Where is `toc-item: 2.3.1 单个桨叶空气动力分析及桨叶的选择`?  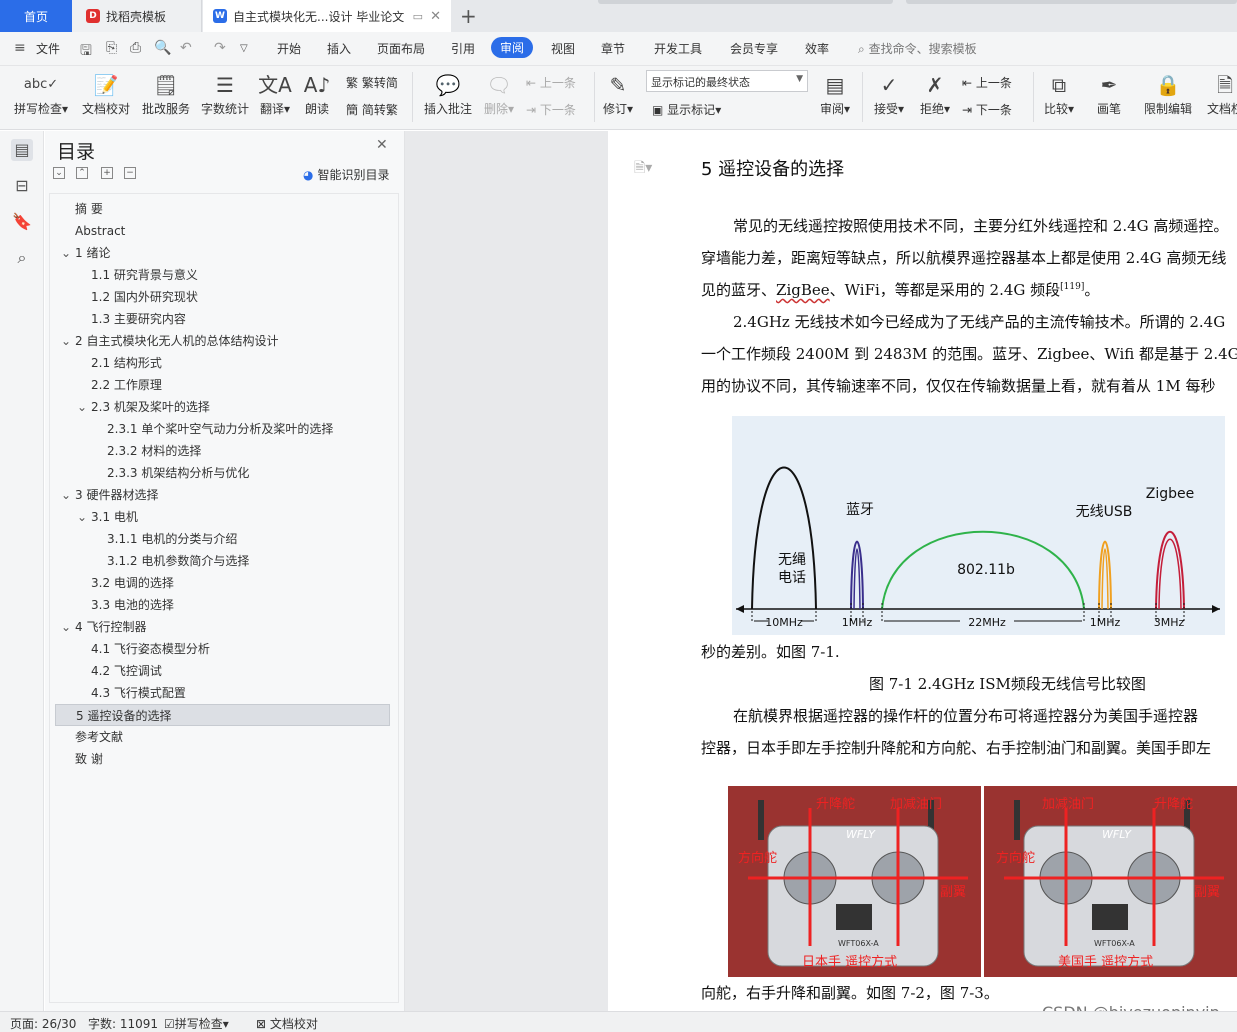
toc-item: 2.3.1 单个桨叶空气动力分析及桨叶的选择 is located at coordinates (222, 429).